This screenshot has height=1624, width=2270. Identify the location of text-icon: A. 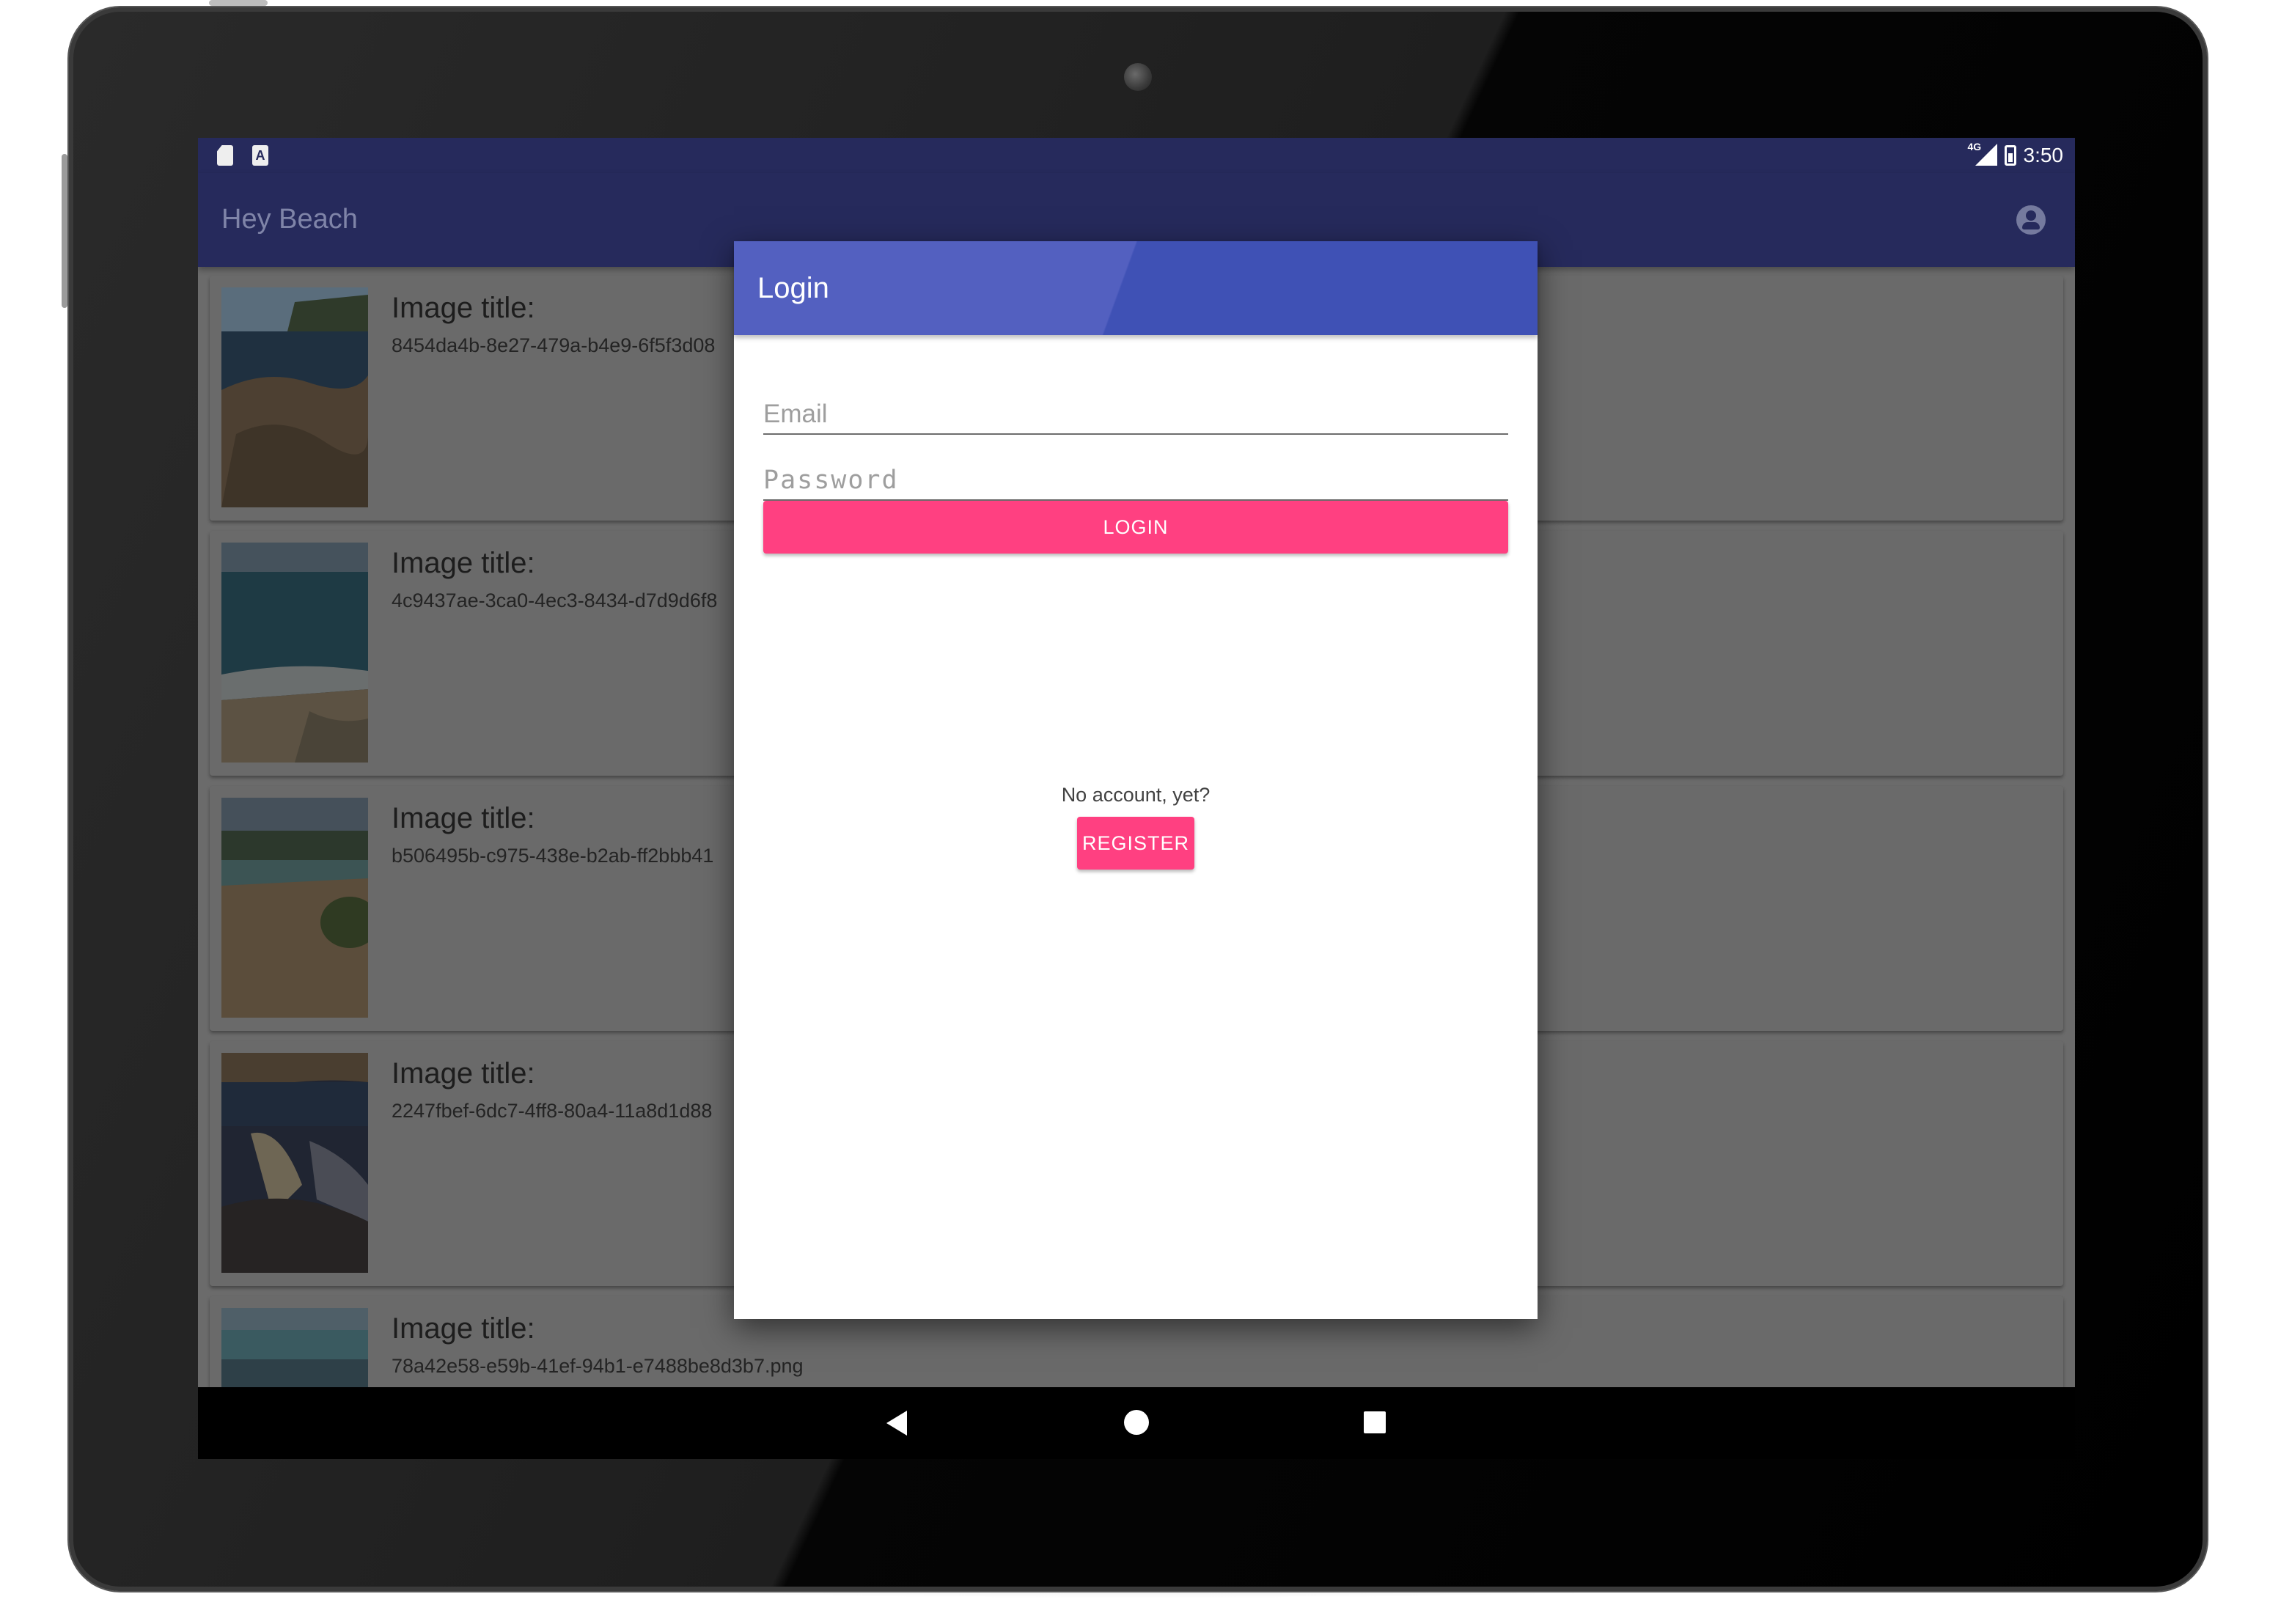
(260, 155).